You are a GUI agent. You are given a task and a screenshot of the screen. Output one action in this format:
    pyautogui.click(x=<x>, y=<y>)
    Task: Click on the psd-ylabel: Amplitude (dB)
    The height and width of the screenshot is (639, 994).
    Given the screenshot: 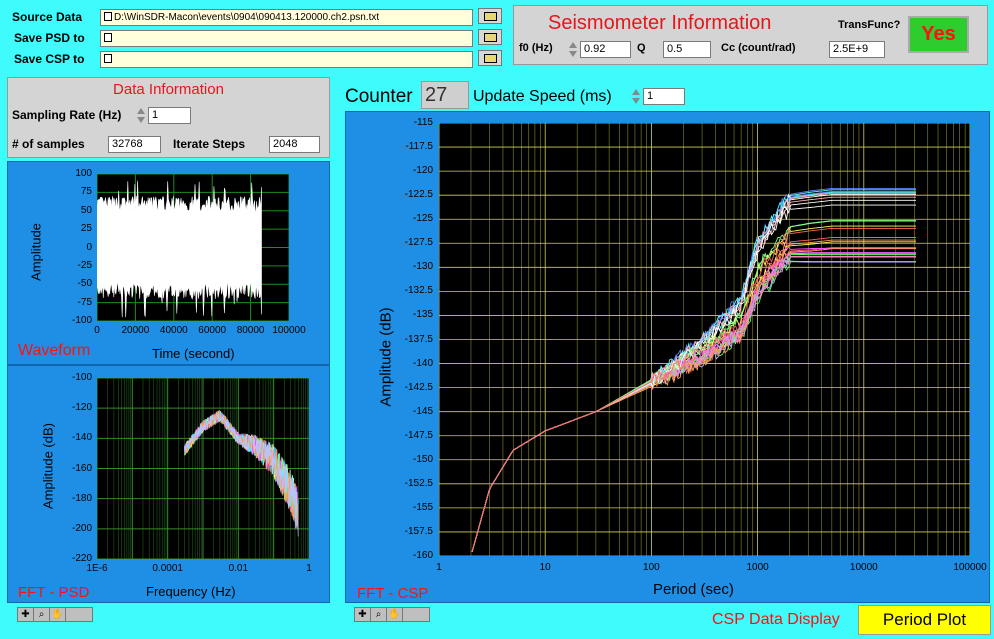 What is the action you would take?
    pyautogui.click(x=48, y=466)
    